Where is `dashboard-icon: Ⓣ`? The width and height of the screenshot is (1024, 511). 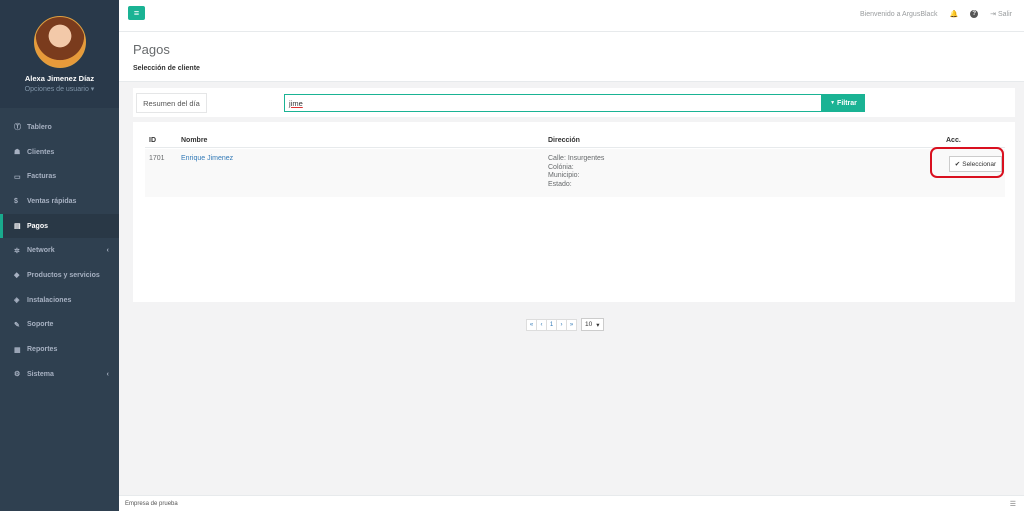 dashboard-icon: Ⓣ is located at coordinates (17, 128).